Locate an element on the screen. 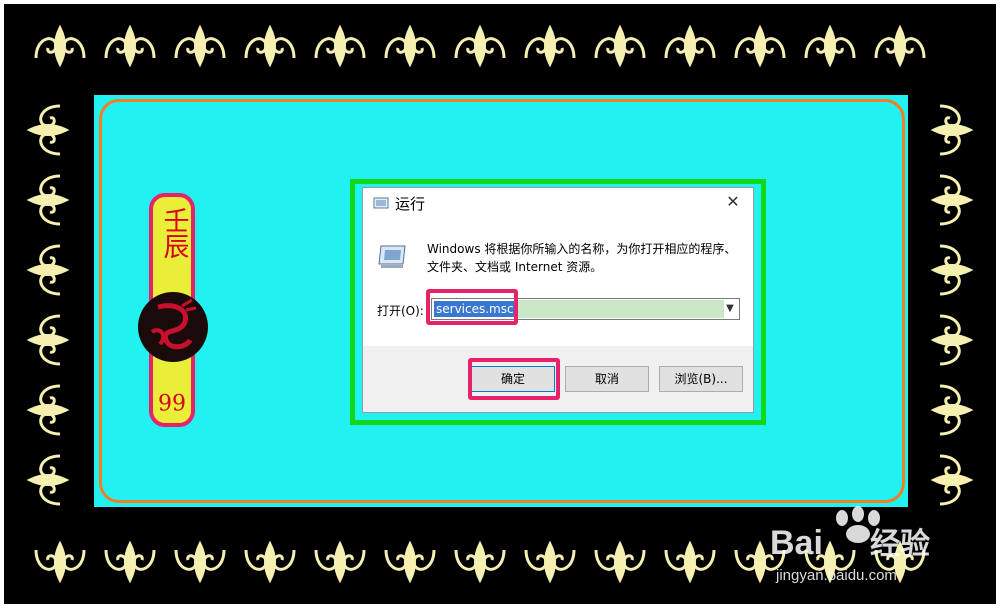 The width and height of the screenshot is (1000, 608). chevron-down-icon: ▼ is located at coordinates (730, 309).